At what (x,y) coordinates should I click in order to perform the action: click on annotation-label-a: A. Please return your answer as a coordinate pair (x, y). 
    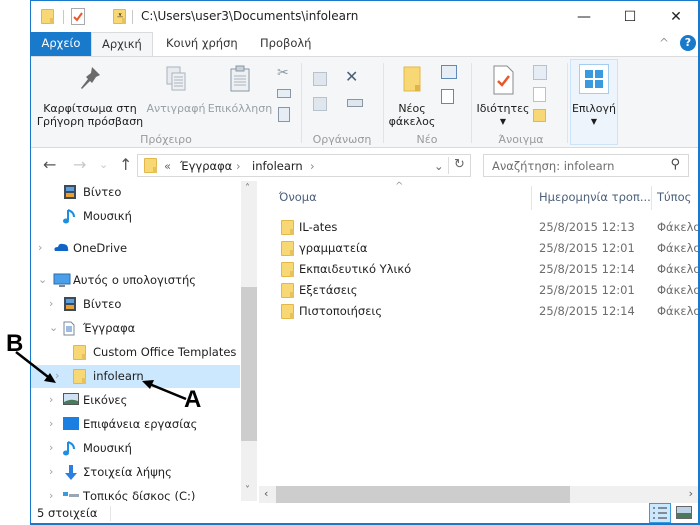
    Looking at the image, I should click on (193, 399).